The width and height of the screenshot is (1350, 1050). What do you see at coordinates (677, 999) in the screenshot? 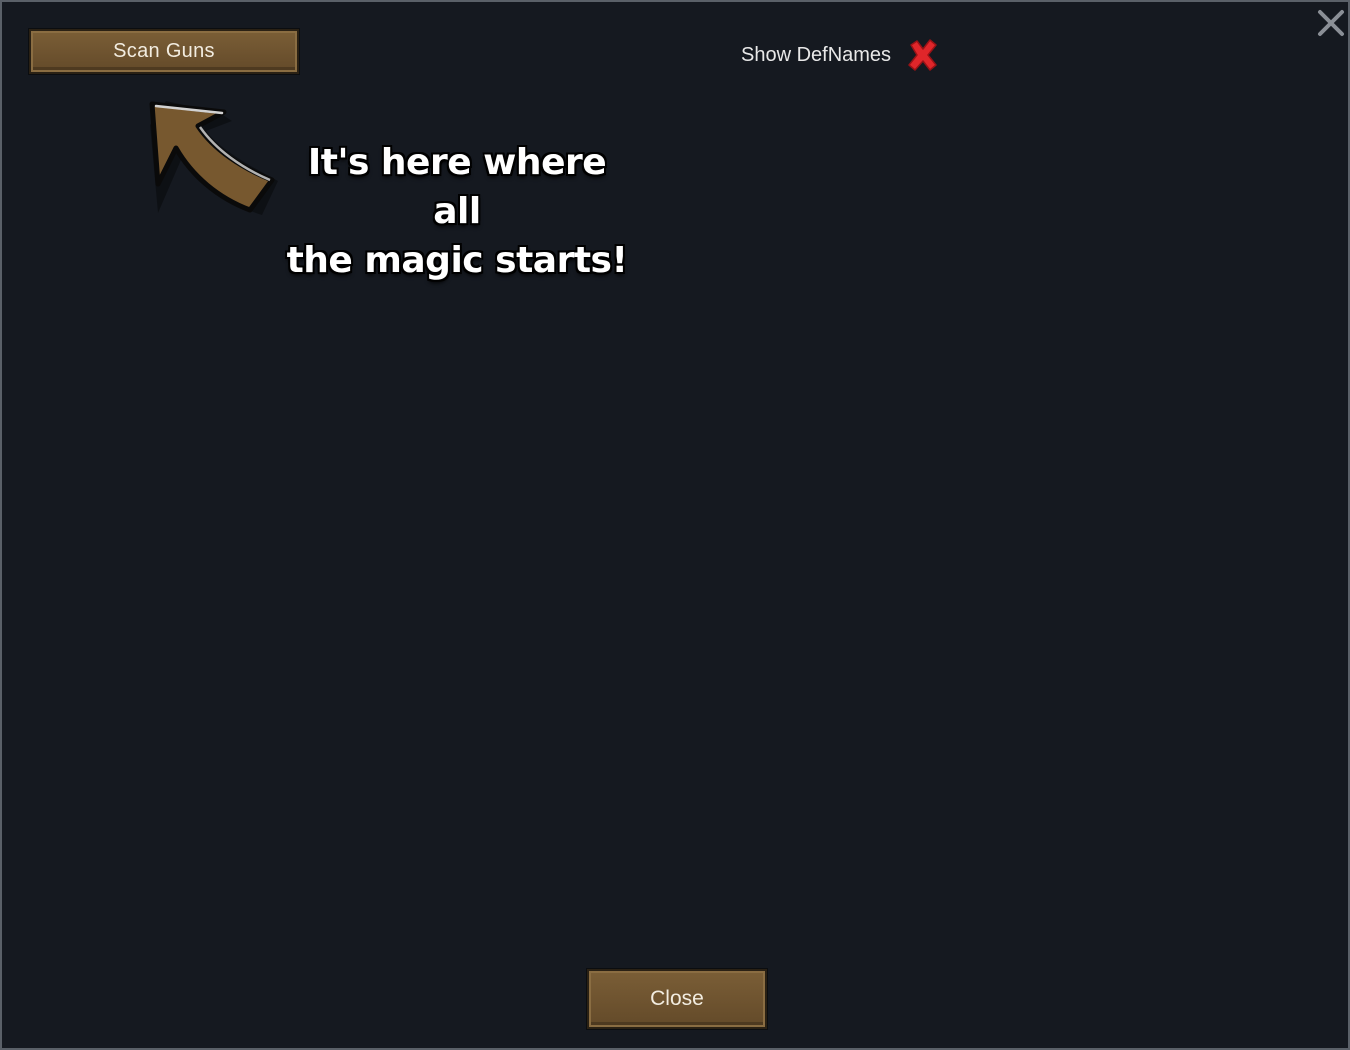
I see `close-button: Close` at bounding box center [677, 999].